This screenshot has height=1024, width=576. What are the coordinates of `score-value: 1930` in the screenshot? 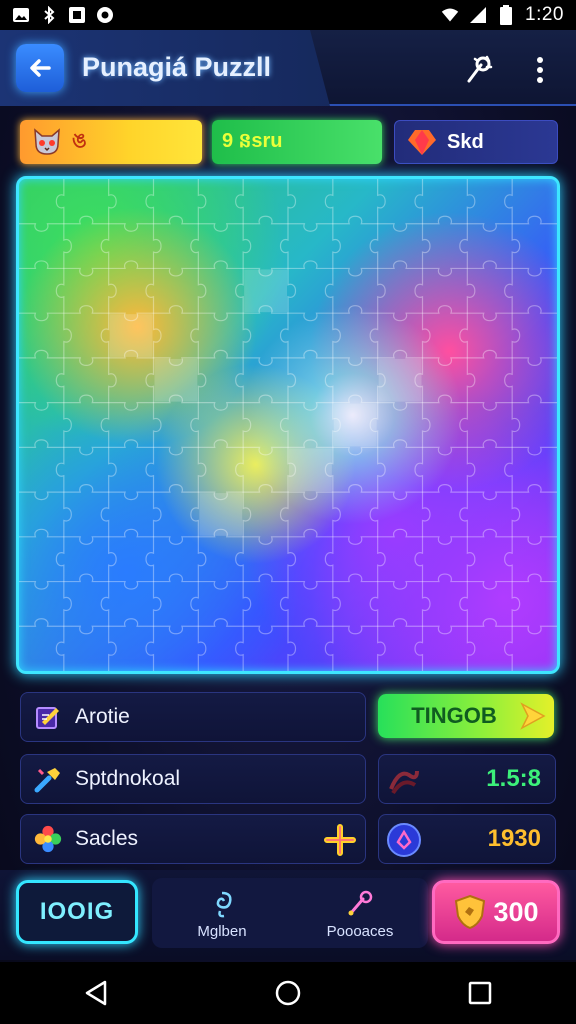 It's located at (514, 838).